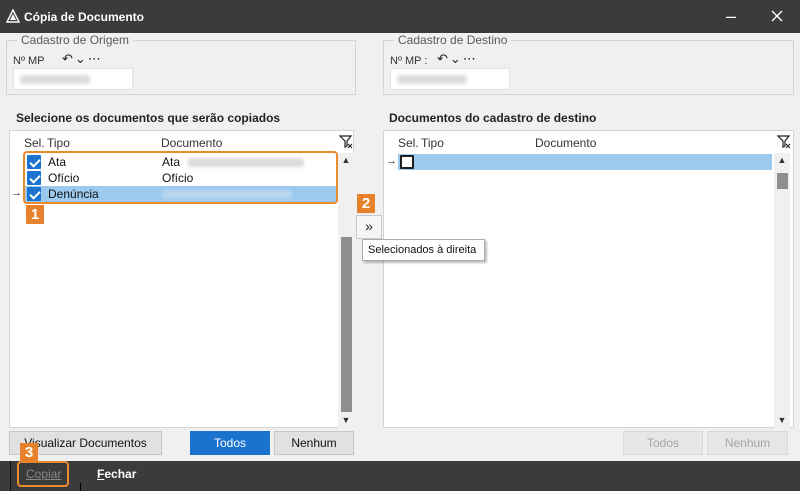 The image size is (800, 491). What do you see at coordinates (10, 476) in the screenshot?
I see `focus-line` at bounding box center [10, 476].